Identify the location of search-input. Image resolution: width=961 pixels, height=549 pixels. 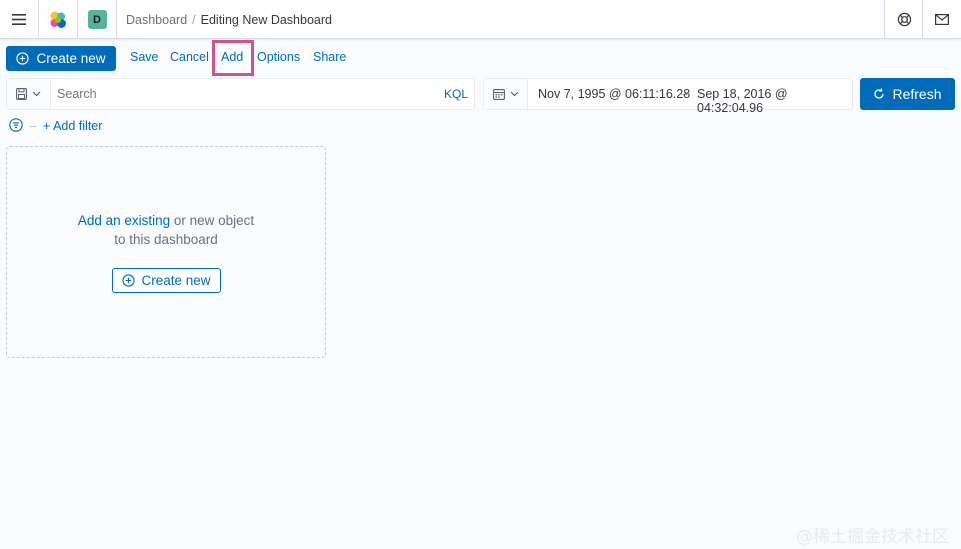
(247, 94).